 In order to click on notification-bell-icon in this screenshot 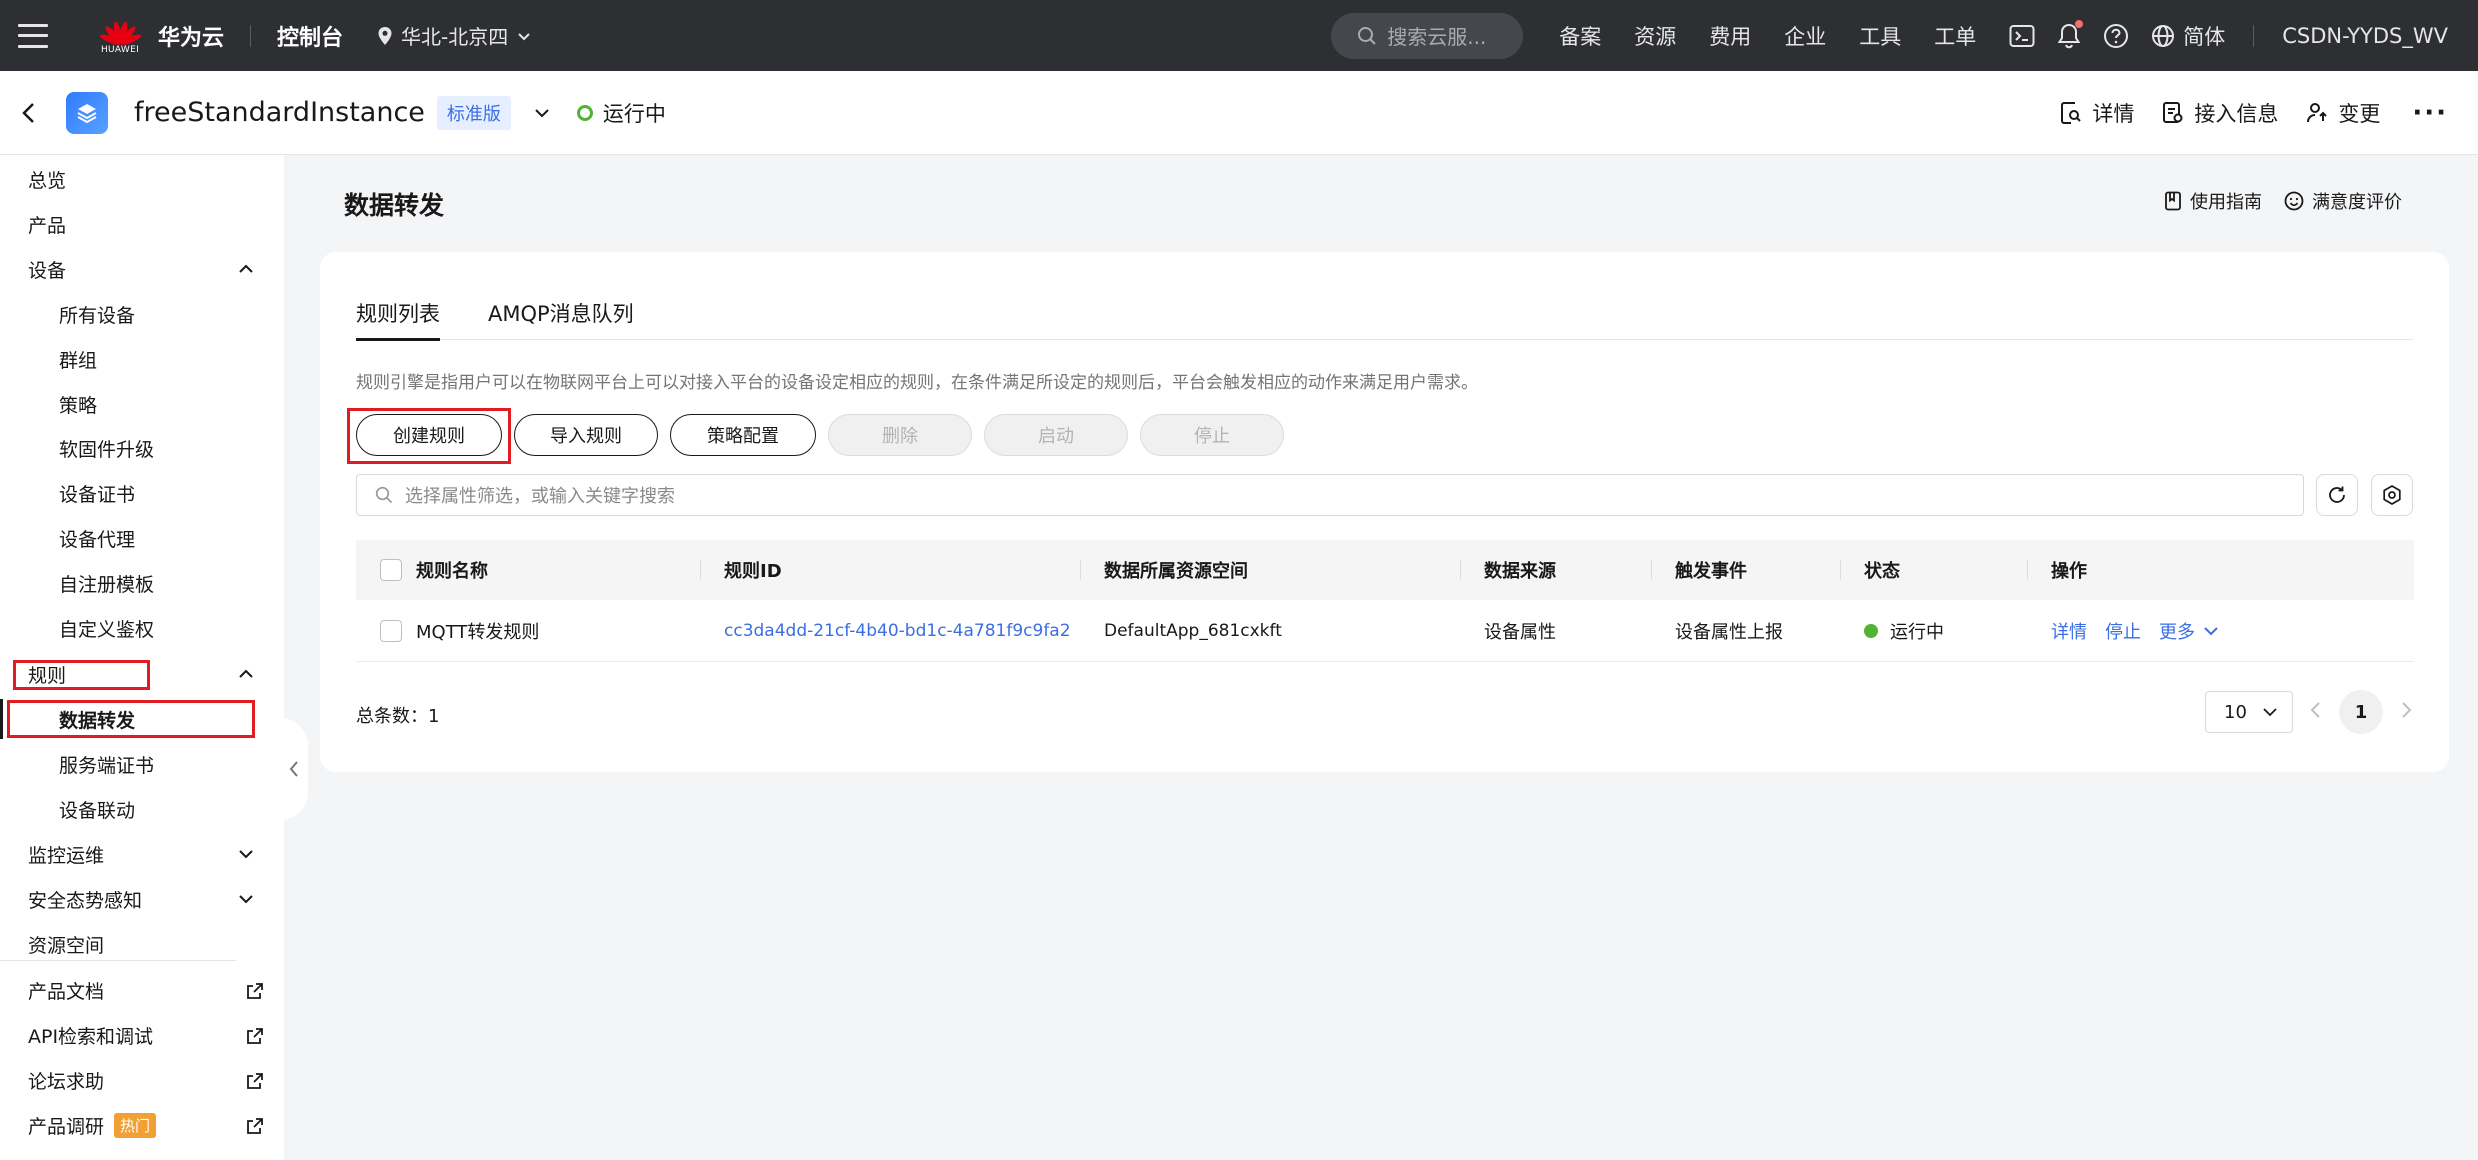, I will do `click(2070, 34)`.